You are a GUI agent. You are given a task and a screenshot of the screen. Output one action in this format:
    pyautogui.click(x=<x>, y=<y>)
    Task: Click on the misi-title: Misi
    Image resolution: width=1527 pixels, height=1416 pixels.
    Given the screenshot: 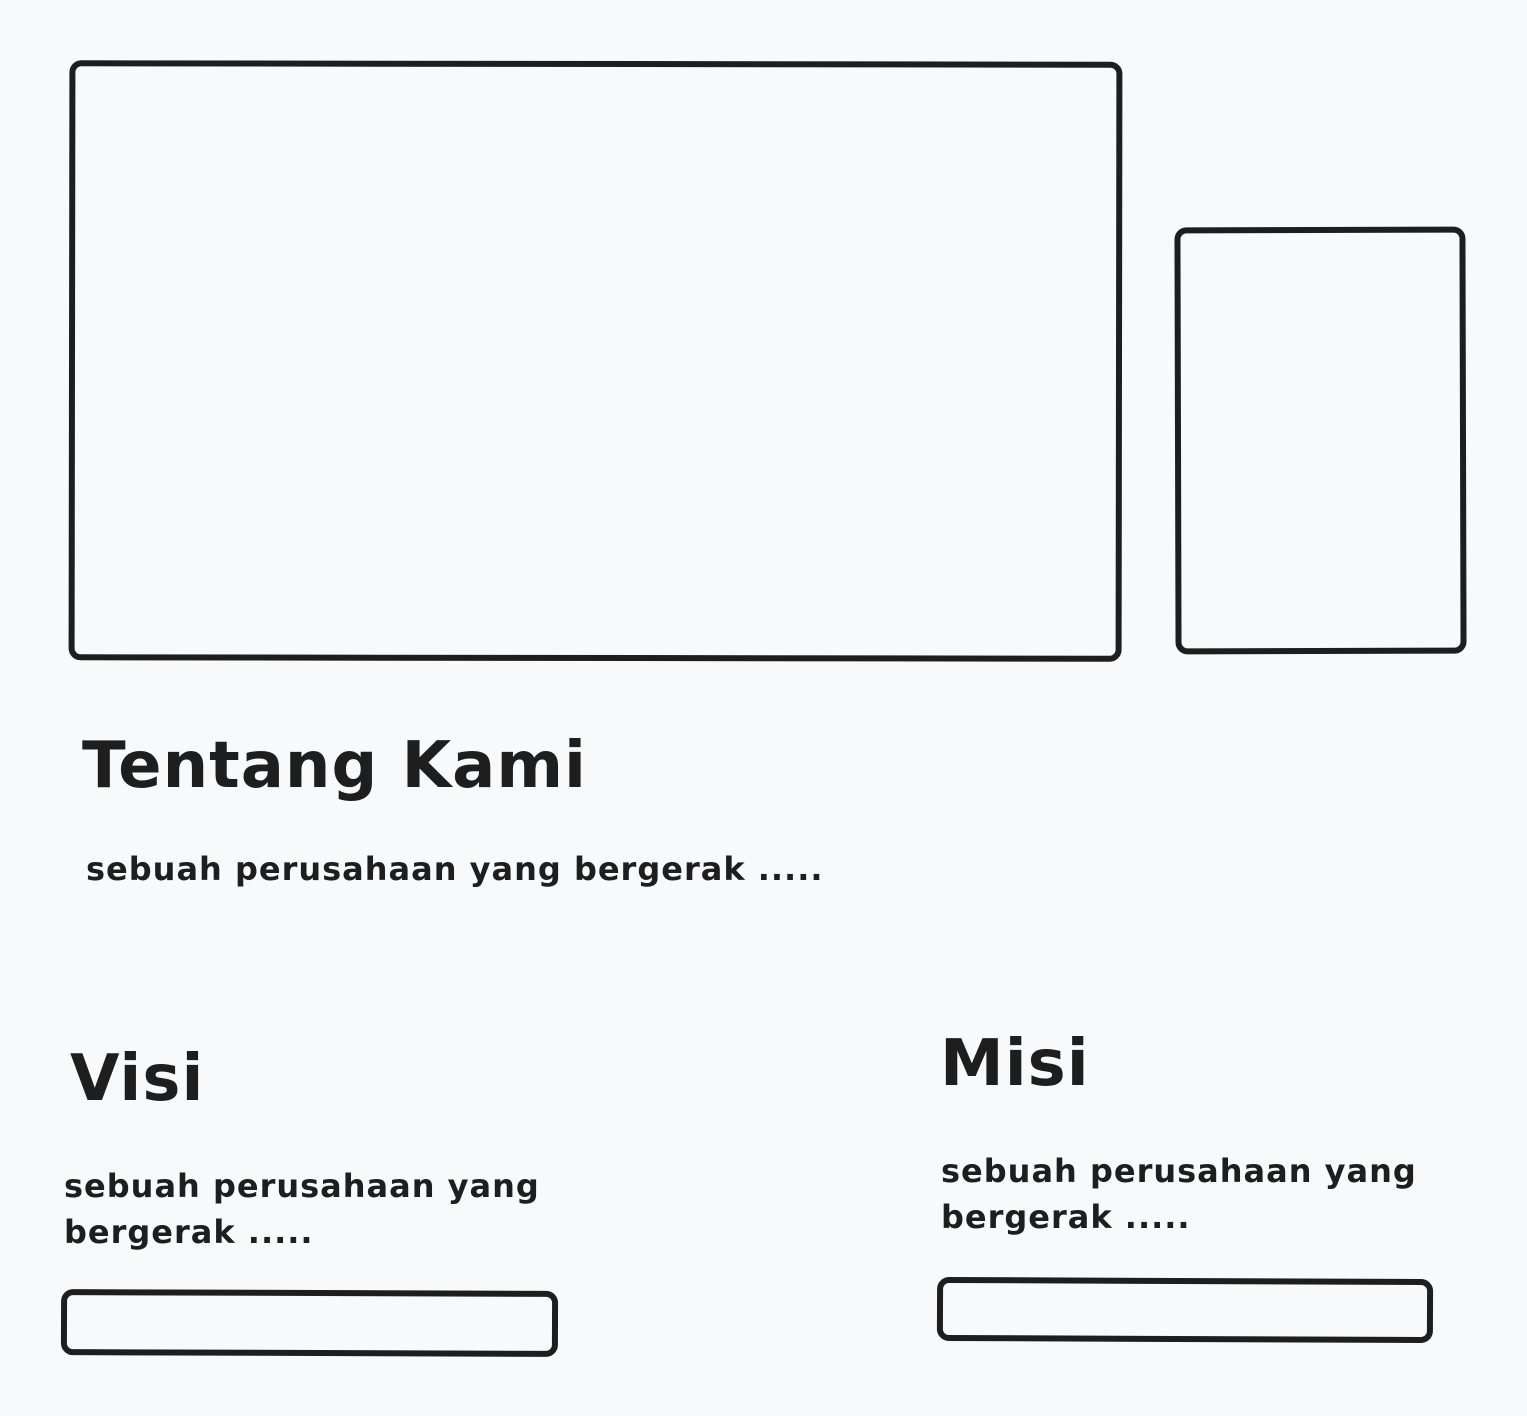 What is the action you would take?
    pyautogui.click(x=1015, y=1064)
    